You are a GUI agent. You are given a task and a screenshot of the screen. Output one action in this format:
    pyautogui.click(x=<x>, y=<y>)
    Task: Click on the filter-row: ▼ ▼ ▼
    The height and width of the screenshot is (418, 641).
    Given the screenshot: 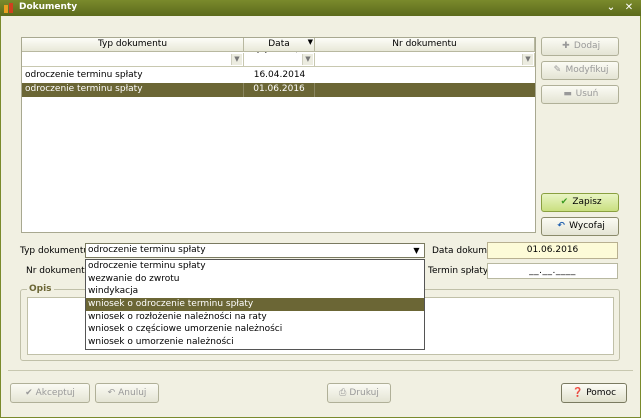 What is the action you would take?
    pyautogui.click(x=278, y=60)
    